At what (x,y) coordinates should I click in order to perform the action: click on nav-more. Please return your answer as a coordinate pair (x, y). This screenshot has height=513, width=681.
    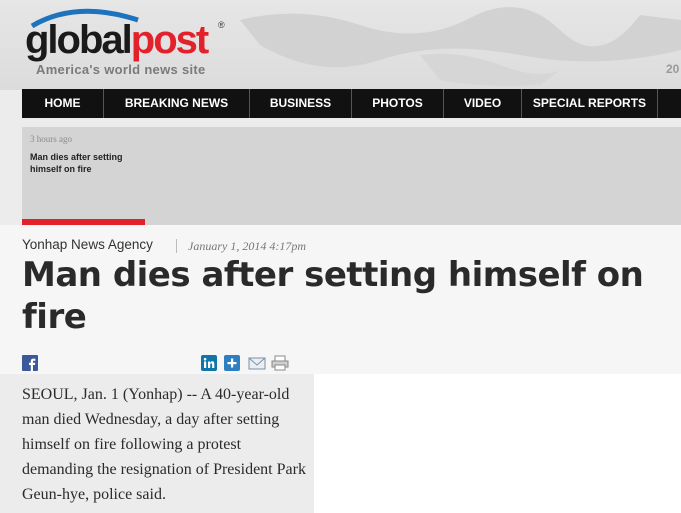
    Looking at the image, I should click on (669, 103).